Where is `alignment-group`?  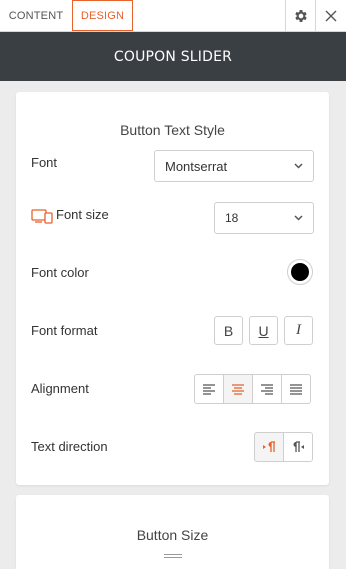 alignment-group is located at coordinates (252, 389).